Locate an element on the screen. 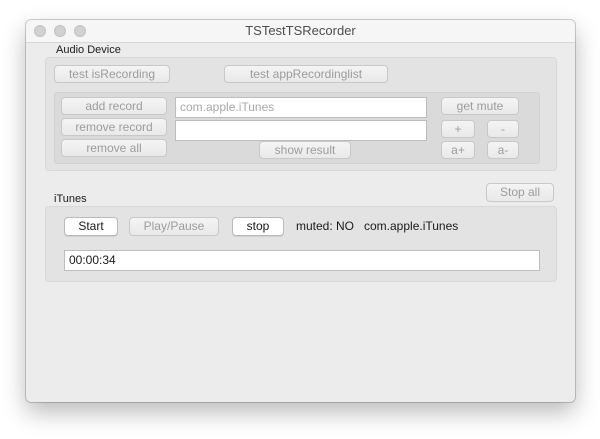  title-bar: TSTestTSRecorder is located at coordinates (300, 31).